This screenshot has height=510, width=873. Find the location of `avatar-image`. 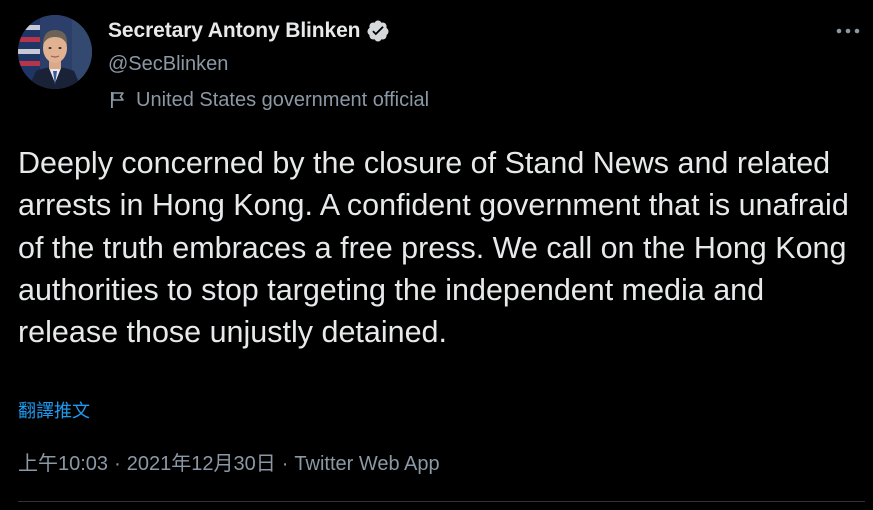

avatar-image is located at coordinates (55, 52).